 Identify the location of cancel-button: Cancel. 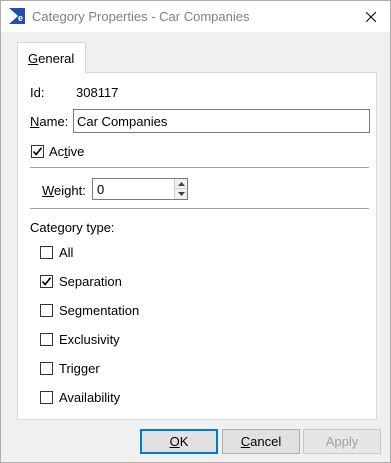
(261, 441).